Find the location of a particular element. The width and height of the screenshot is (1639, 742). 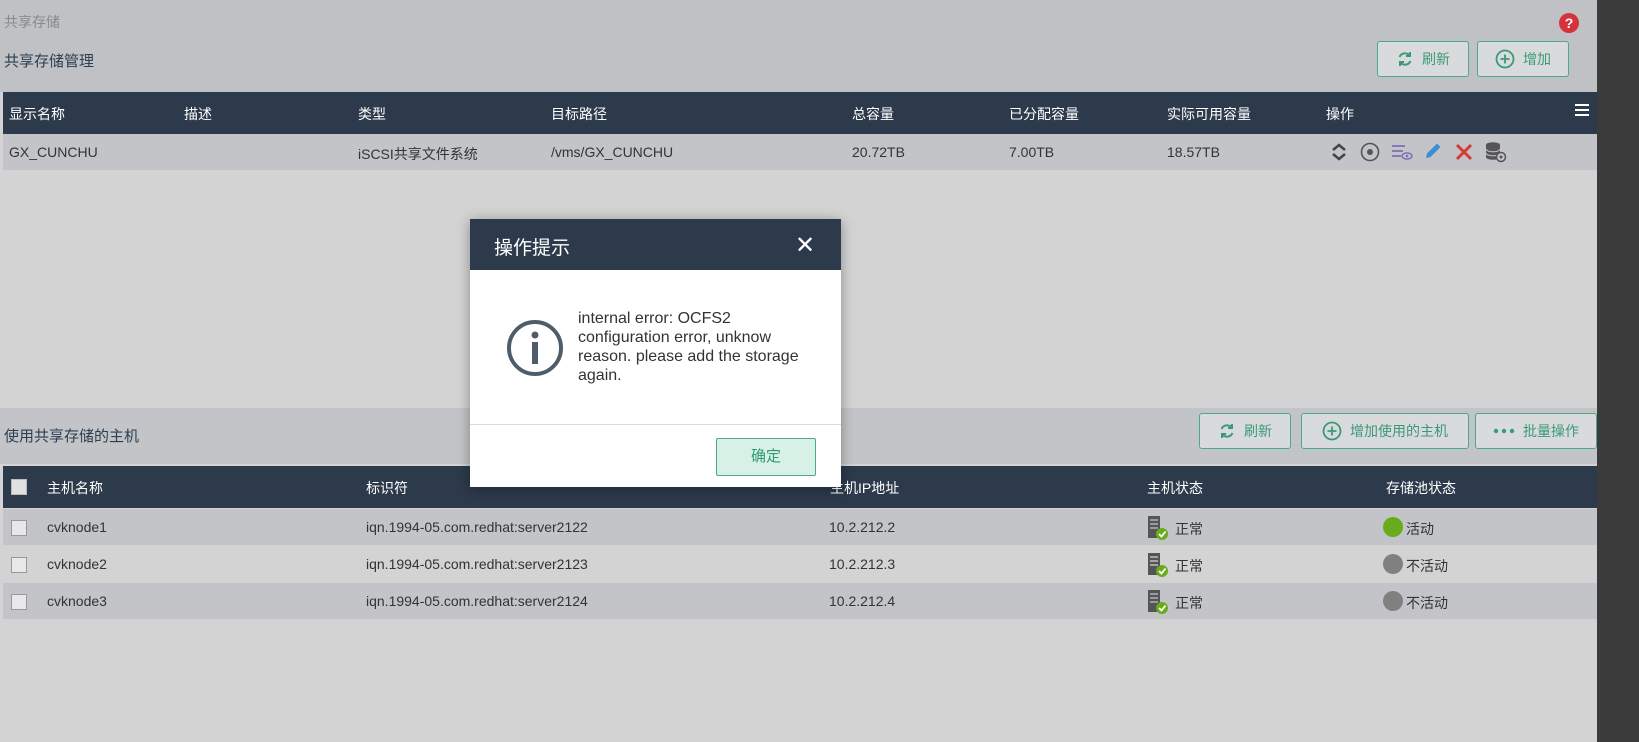

storage-refresh-button: 刷新 is located at coordinates (1423, 59).